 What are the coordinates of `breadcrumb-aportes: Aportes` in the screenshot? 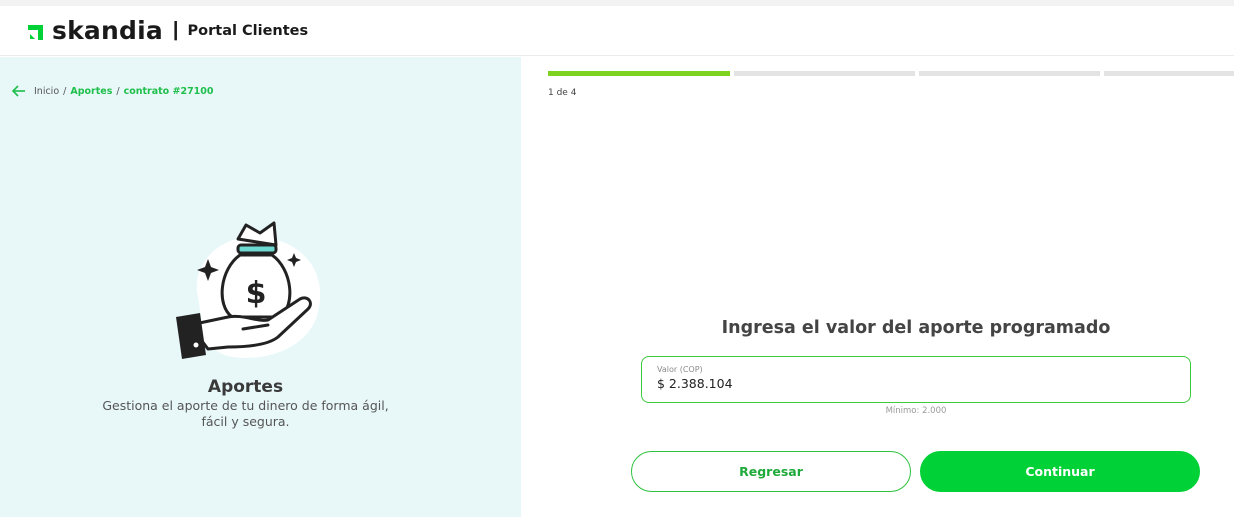 It's located at (91, 91).